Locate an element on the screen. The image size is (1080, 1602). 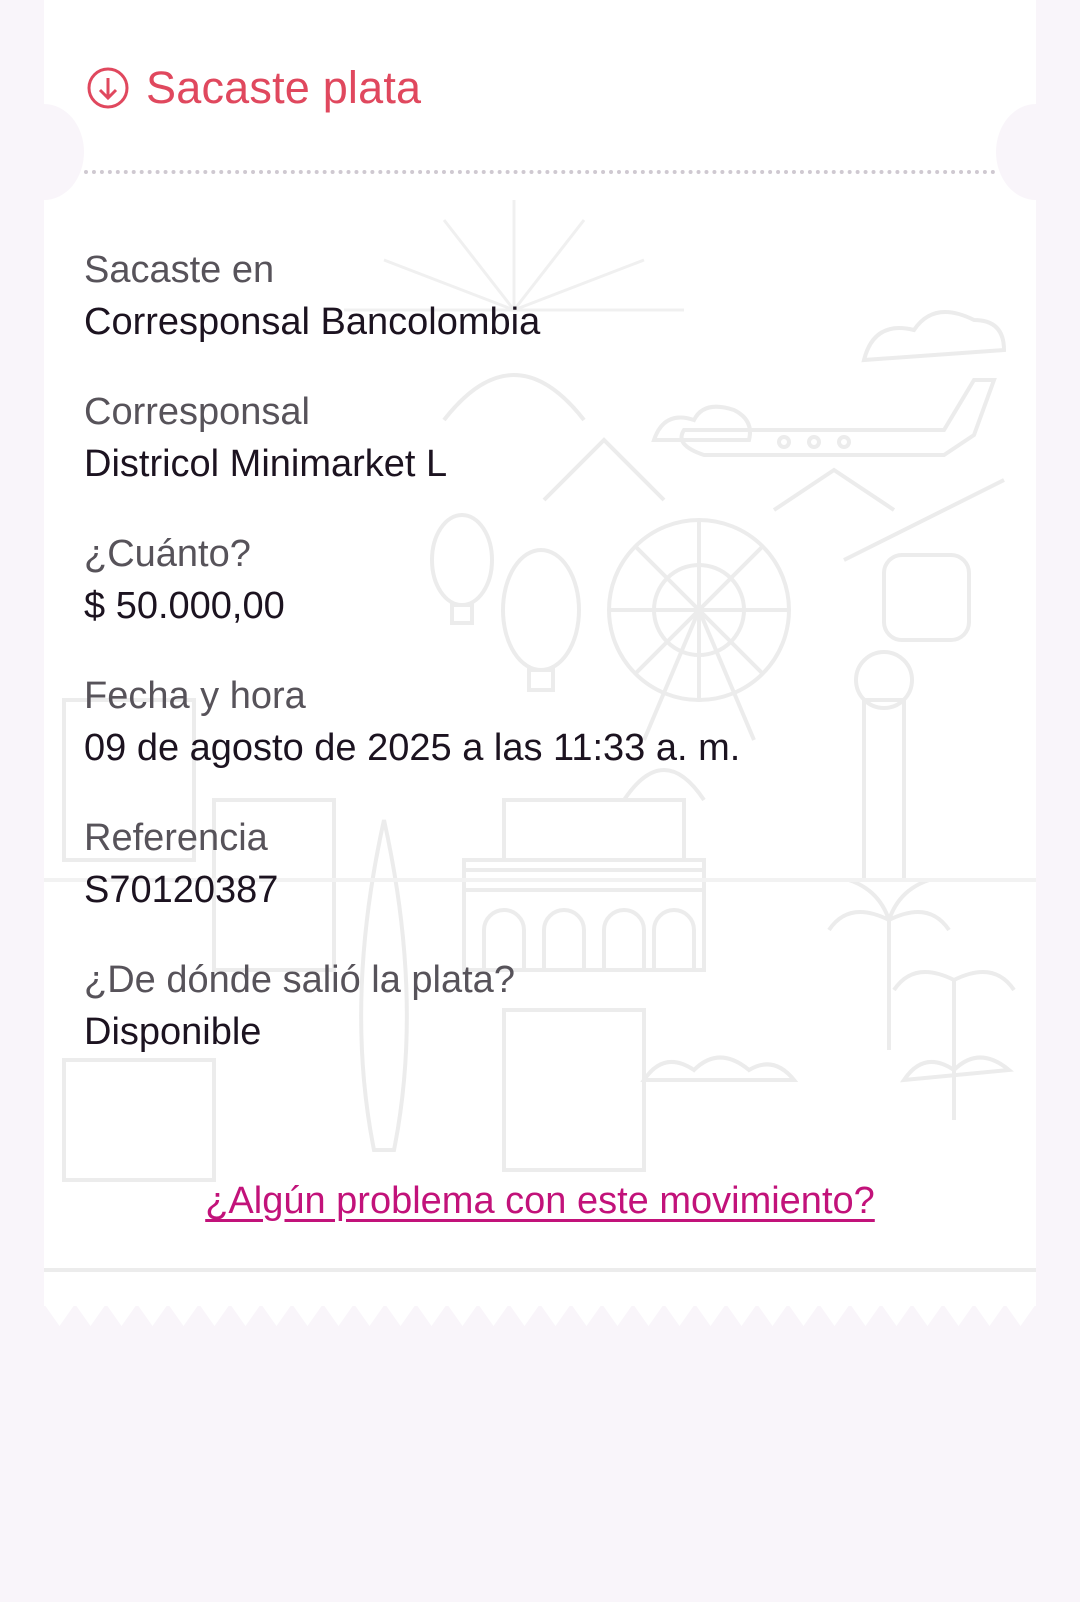
movement-header: Sacaste plata is located at coordinates (253, 88).